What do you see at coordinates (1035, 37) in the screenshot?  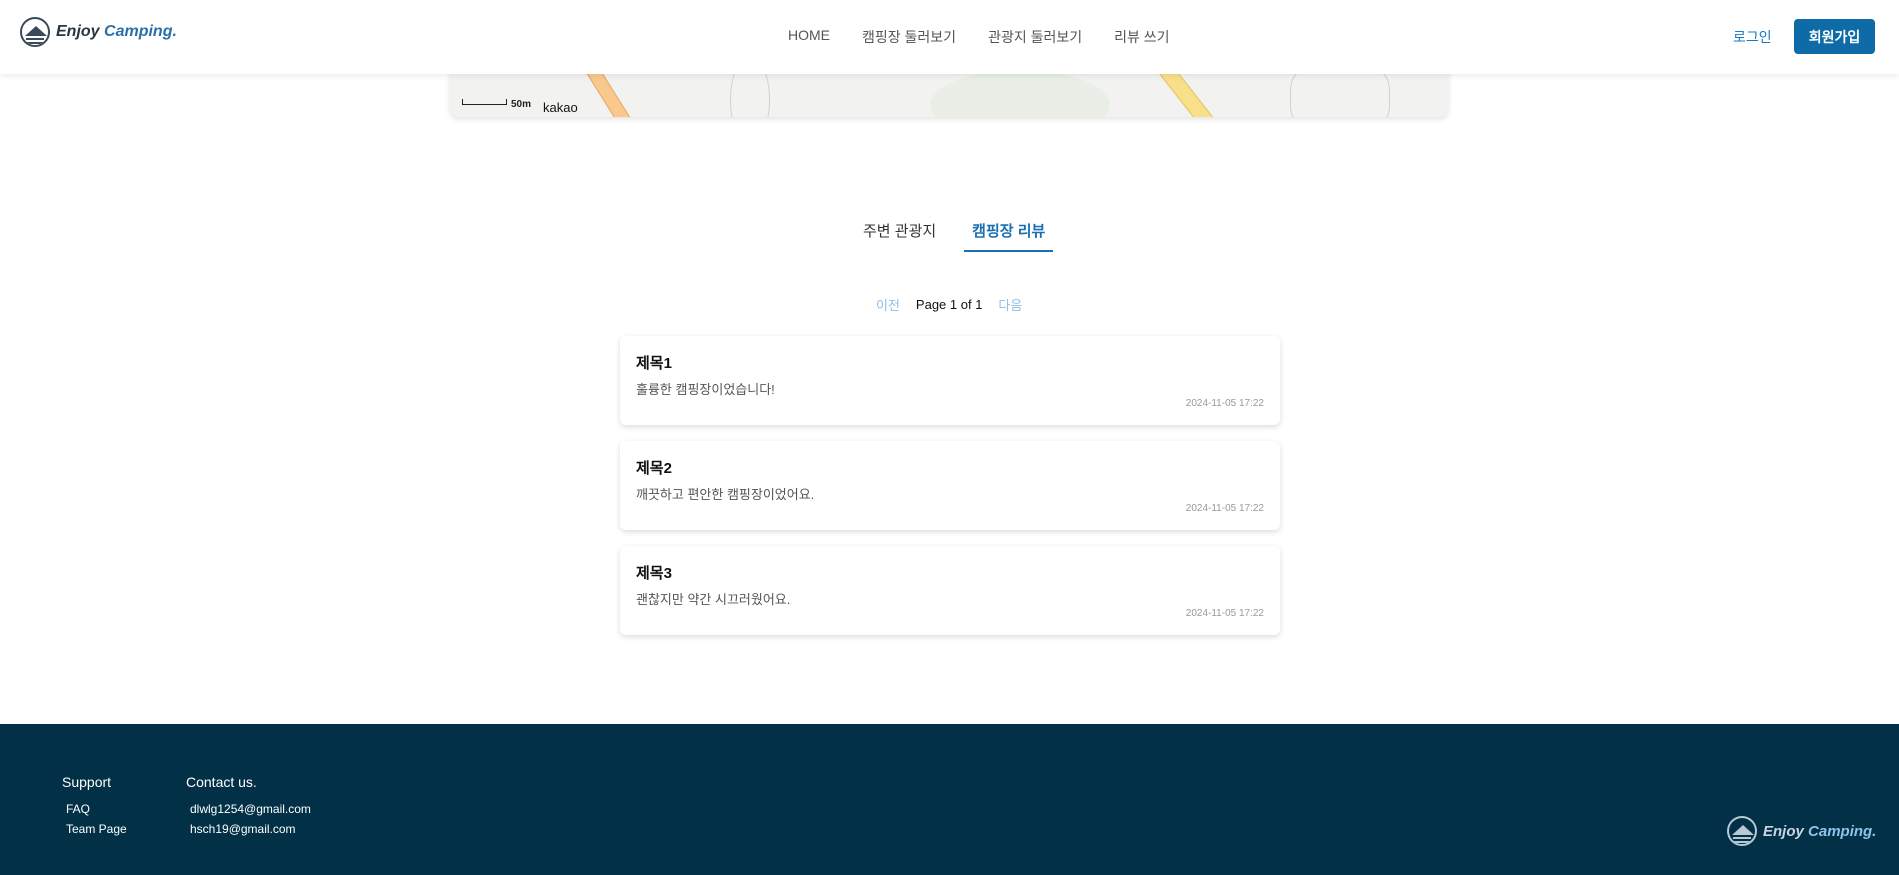 I see `nav-browse-attractions: 관광지 둘러보기` at bounding box center [1035, 37].